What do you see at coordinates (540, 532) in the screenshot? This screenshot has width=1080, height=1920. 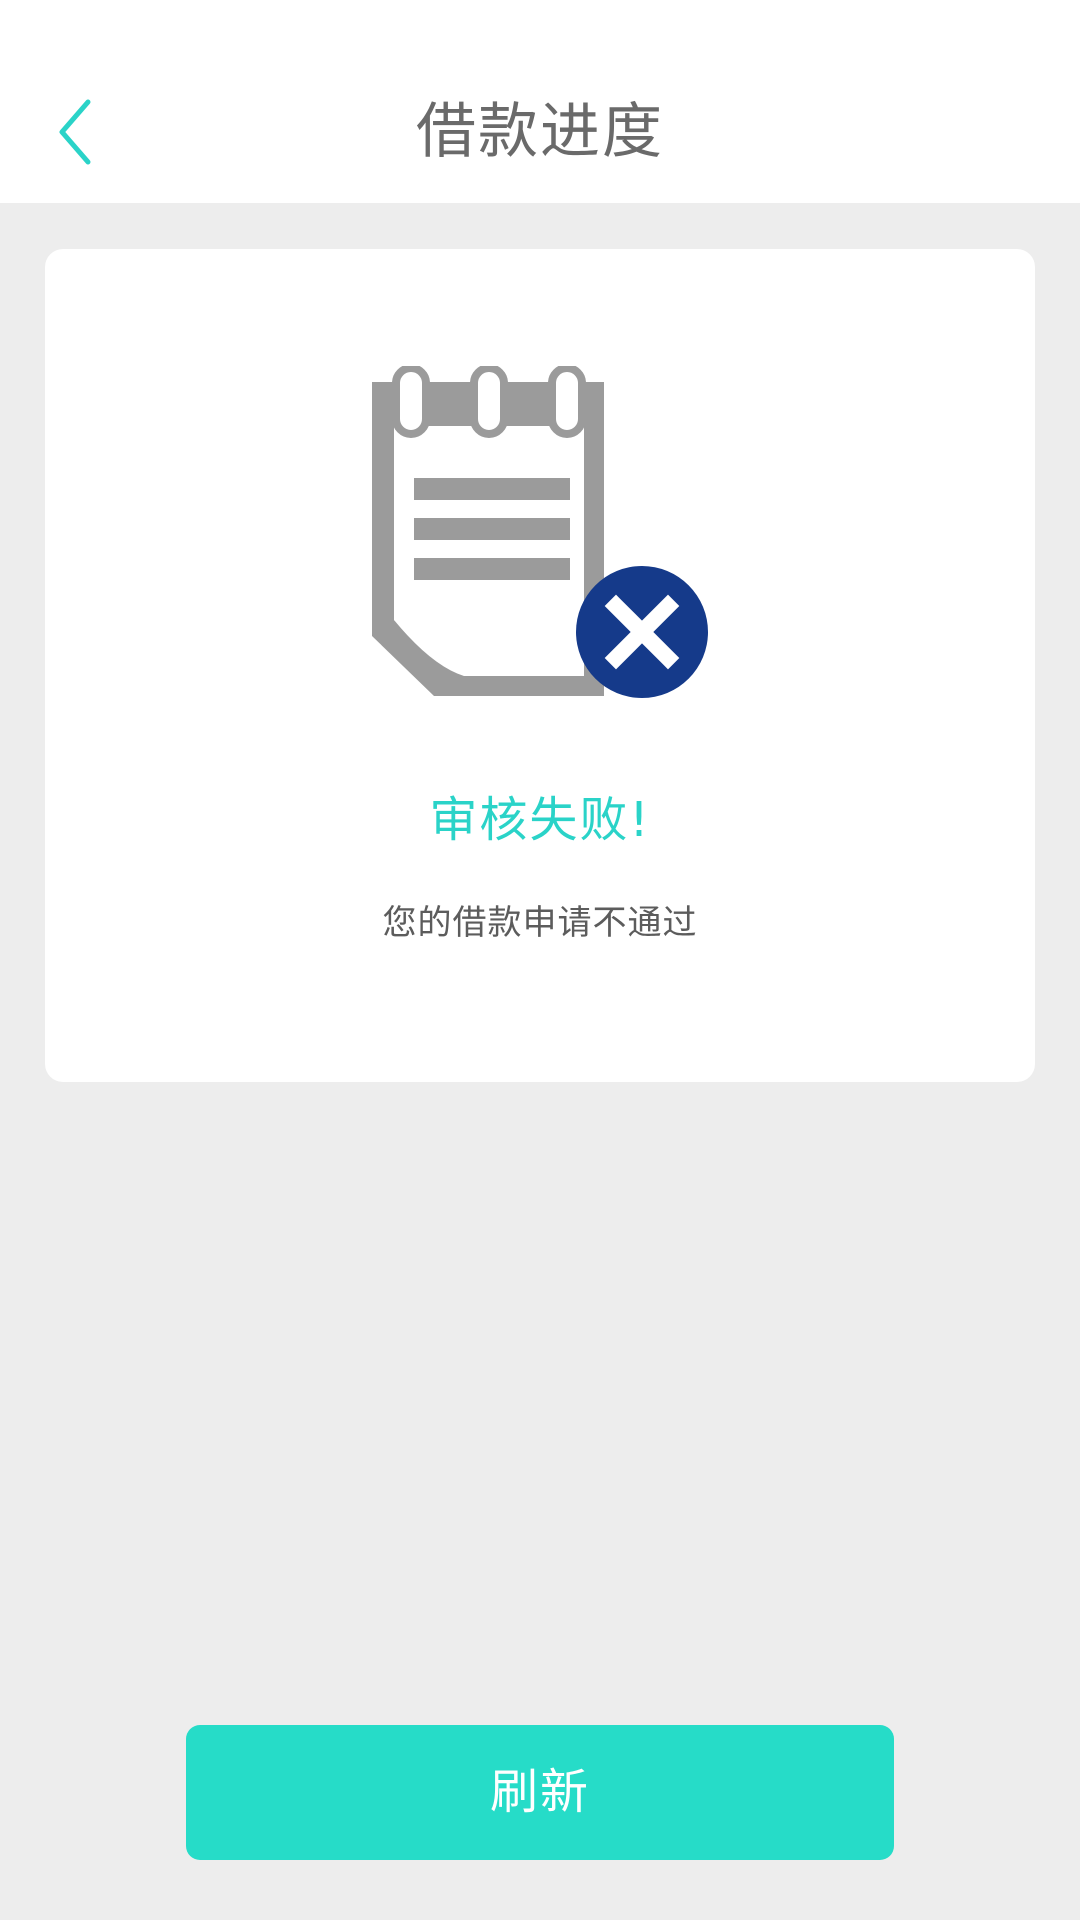 I see `notepad-rejected-icon` at bounding box center [540, 532].